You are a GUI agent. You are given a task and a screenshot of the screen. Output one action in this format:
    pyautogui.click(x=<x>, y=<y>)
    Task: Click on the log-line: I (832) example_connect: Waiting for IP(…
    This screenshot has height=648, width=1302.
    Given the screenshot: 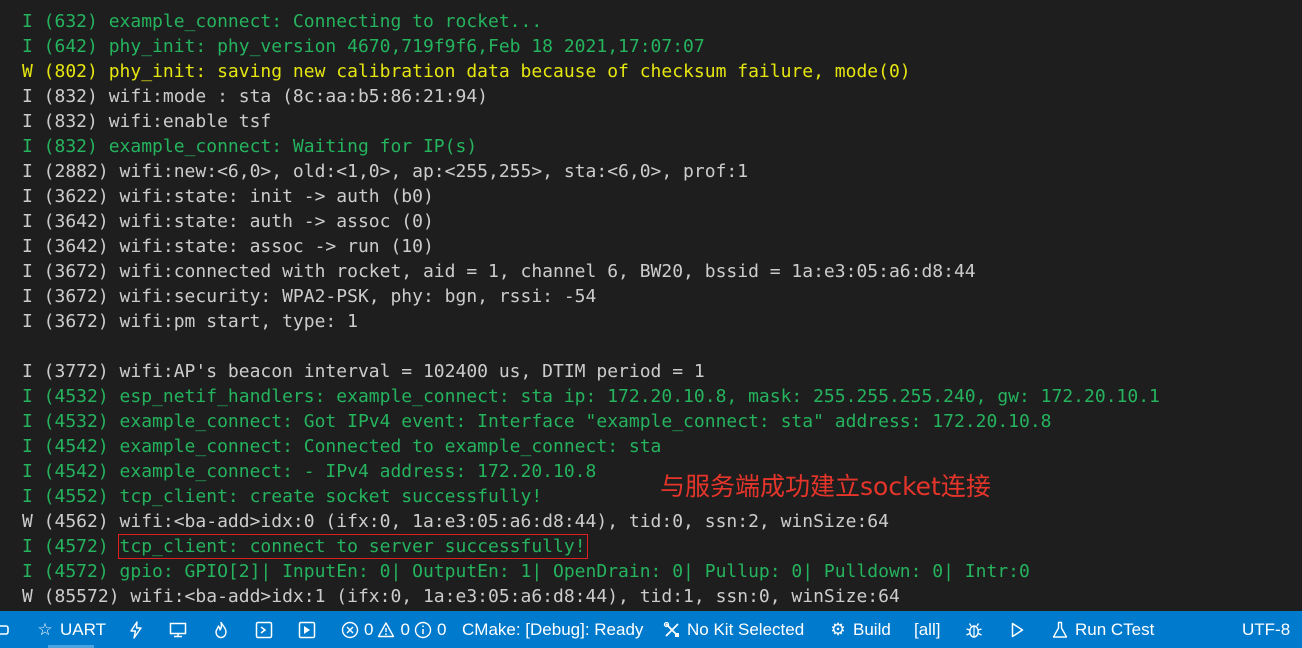 What is the action you would take?
    pyautogui.click(x=250, y=146)
    